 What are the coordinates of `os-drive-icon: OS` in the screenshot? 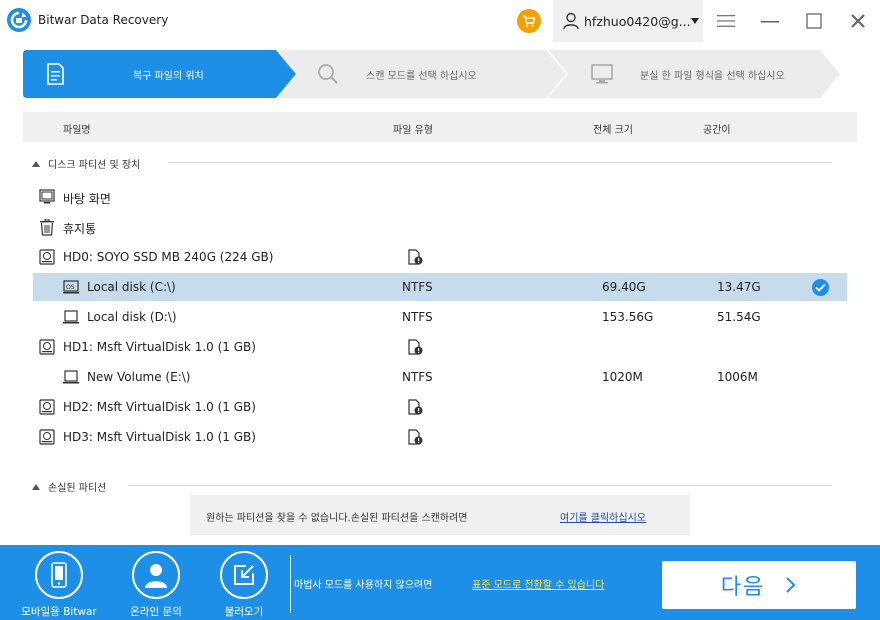 It's located at (71, 287).